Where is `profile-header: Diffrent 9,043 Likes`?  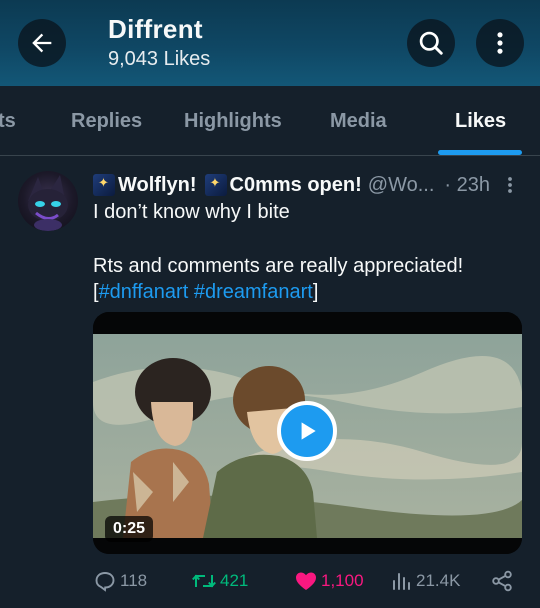
profile-header: Diffrent 9,043 Likes is located at coordinates (270, 43).